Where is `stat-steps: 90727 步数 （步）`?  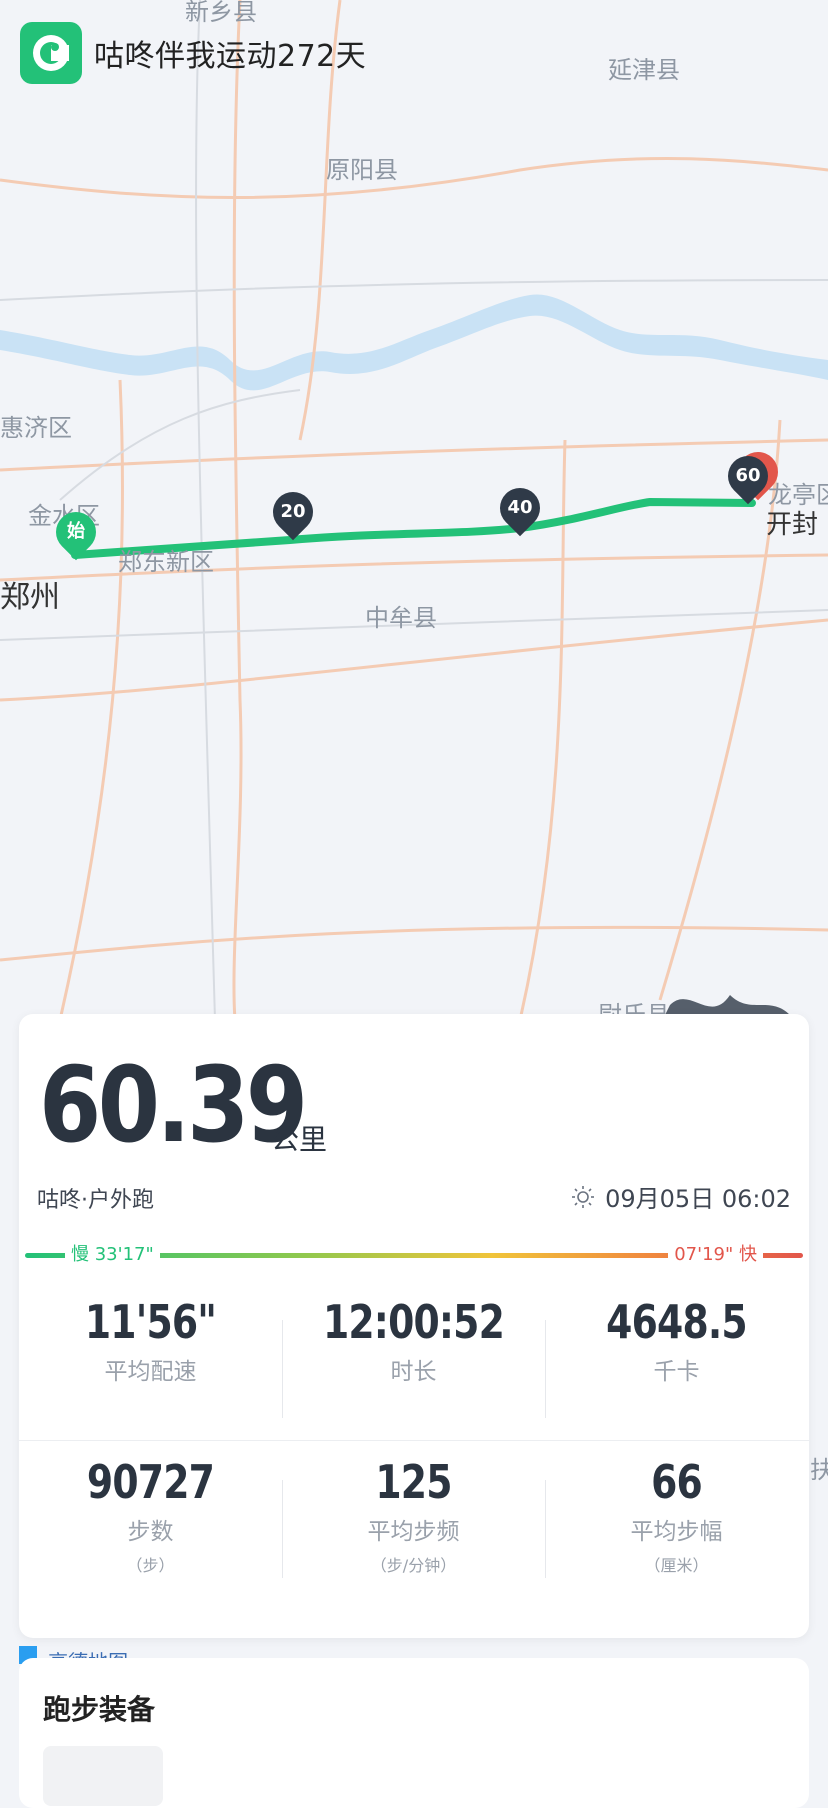
stat-steps: 90727 步数 （步） is located at coordinates (150, 1515).